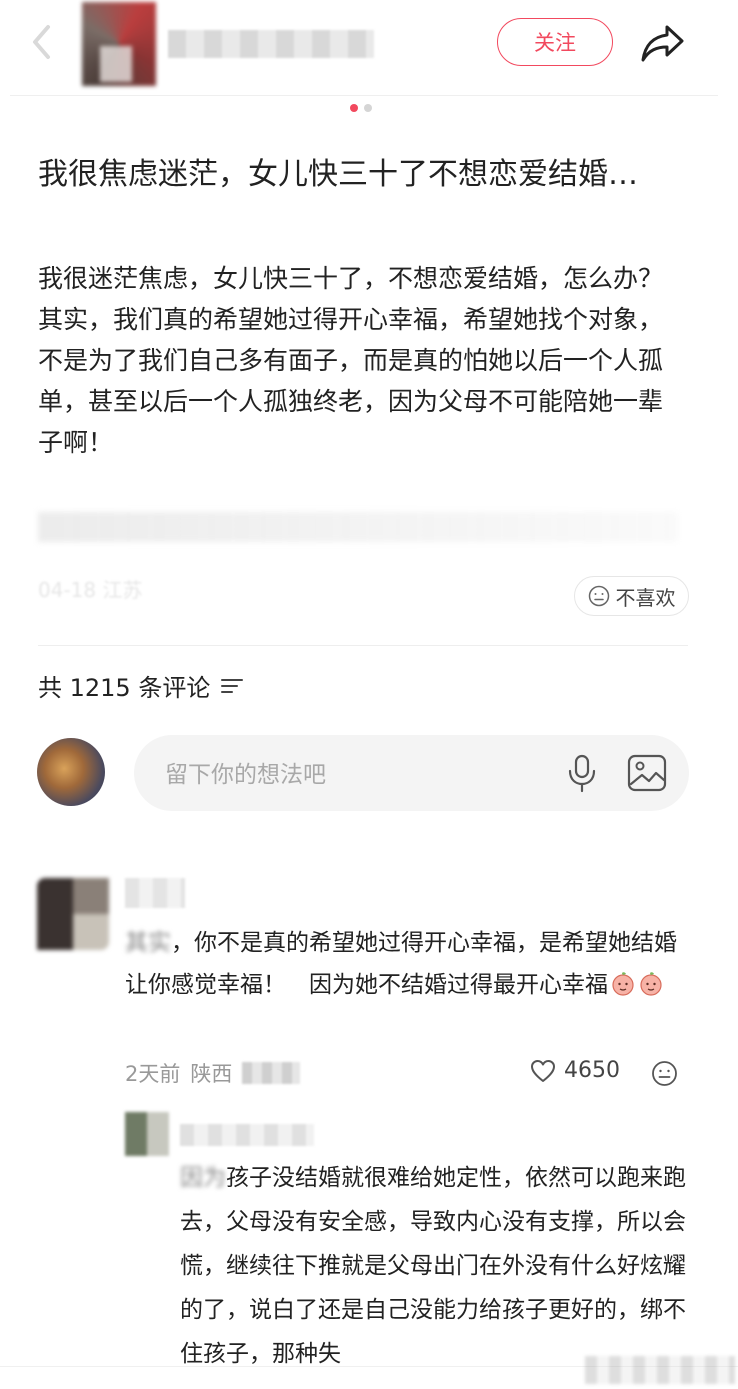 This screenshot has width=738, height=1389. I want to click on heart-icon, so click(543, 1070).